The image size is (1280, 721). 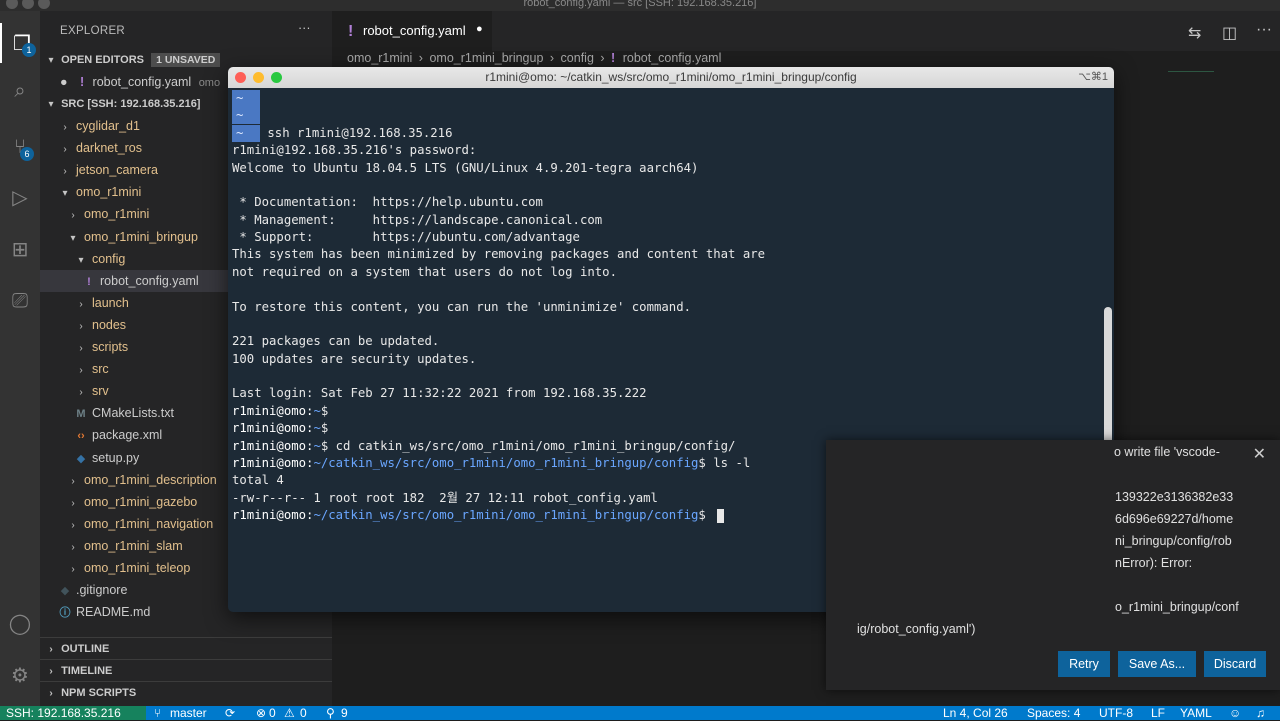 What do you see at coordinates (63, 713) in the screenshot?
I see `remote-label: SSH: 192.168.35.216` at bounding box center [63, 713].